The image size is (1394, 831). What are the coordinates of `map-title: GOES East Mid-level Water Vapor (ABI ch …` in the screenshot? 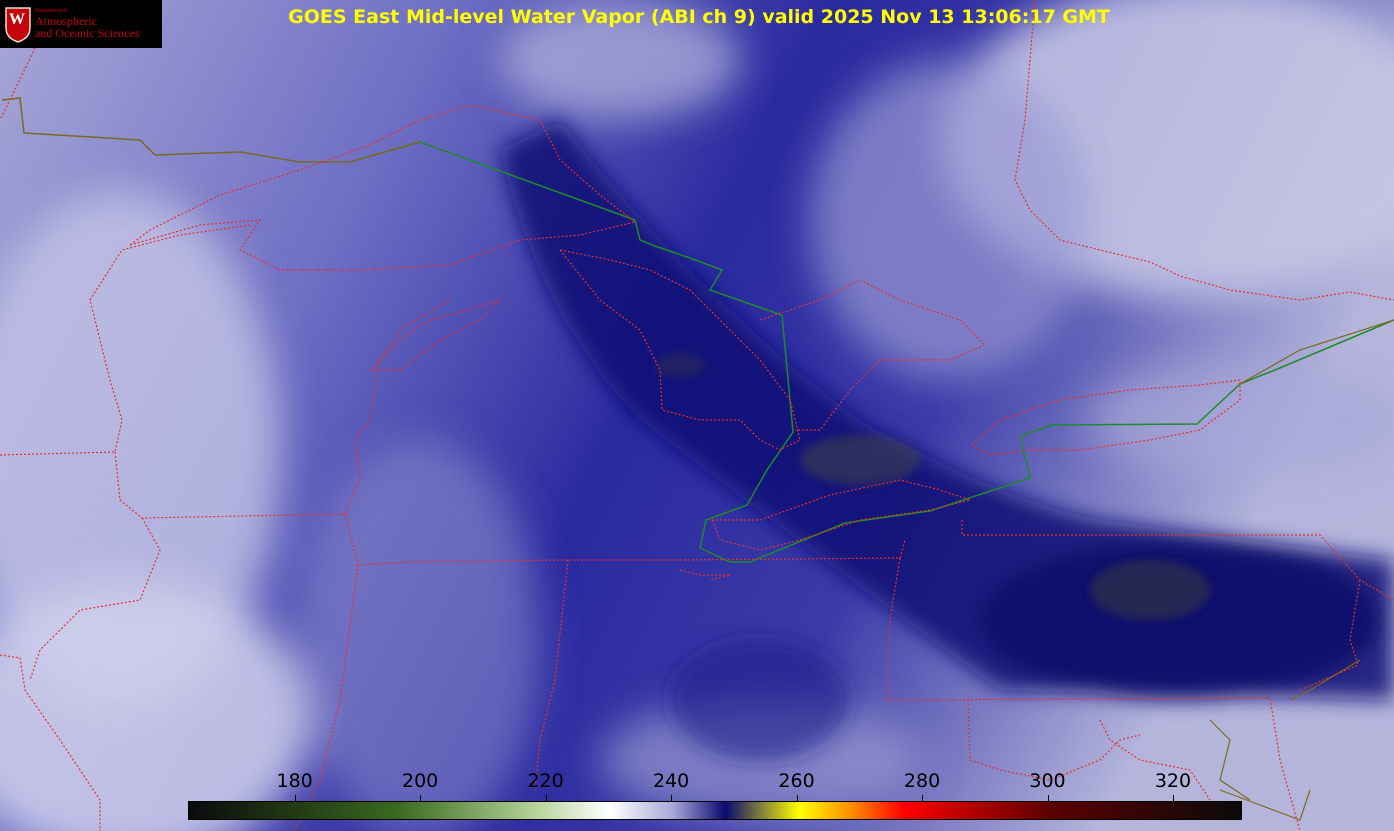 It's located at (699, 17).